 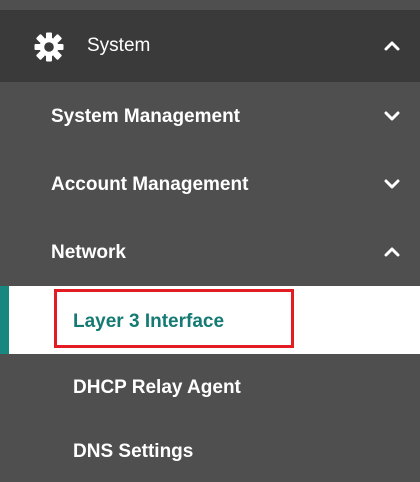 I want to click on submenu-item-label: DHCP Relay Agent, so click(x=157, y=387).